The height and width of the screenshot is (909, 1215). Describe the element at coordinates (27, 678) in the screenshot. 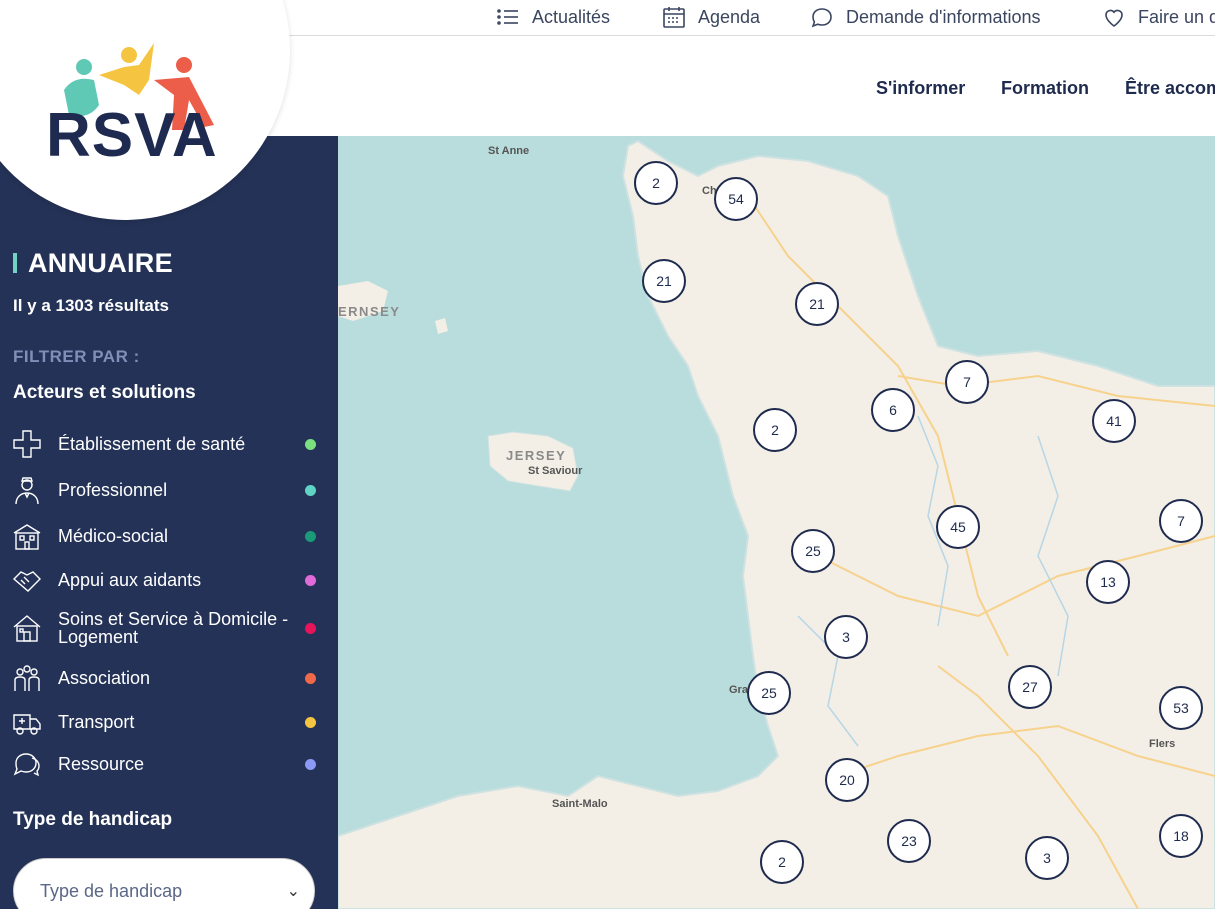

I see `people-icon` at that location.